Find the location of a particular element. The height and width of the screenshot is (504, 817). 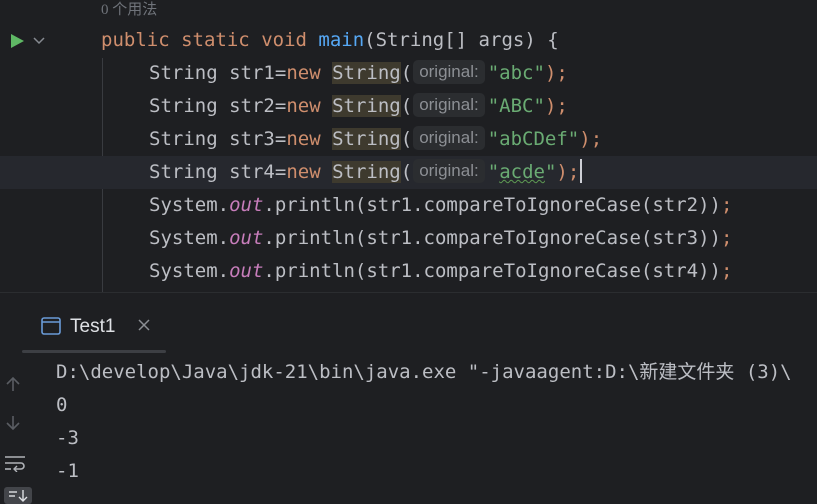

string-literal: "abCDef" is located at coordinates (533, 139).